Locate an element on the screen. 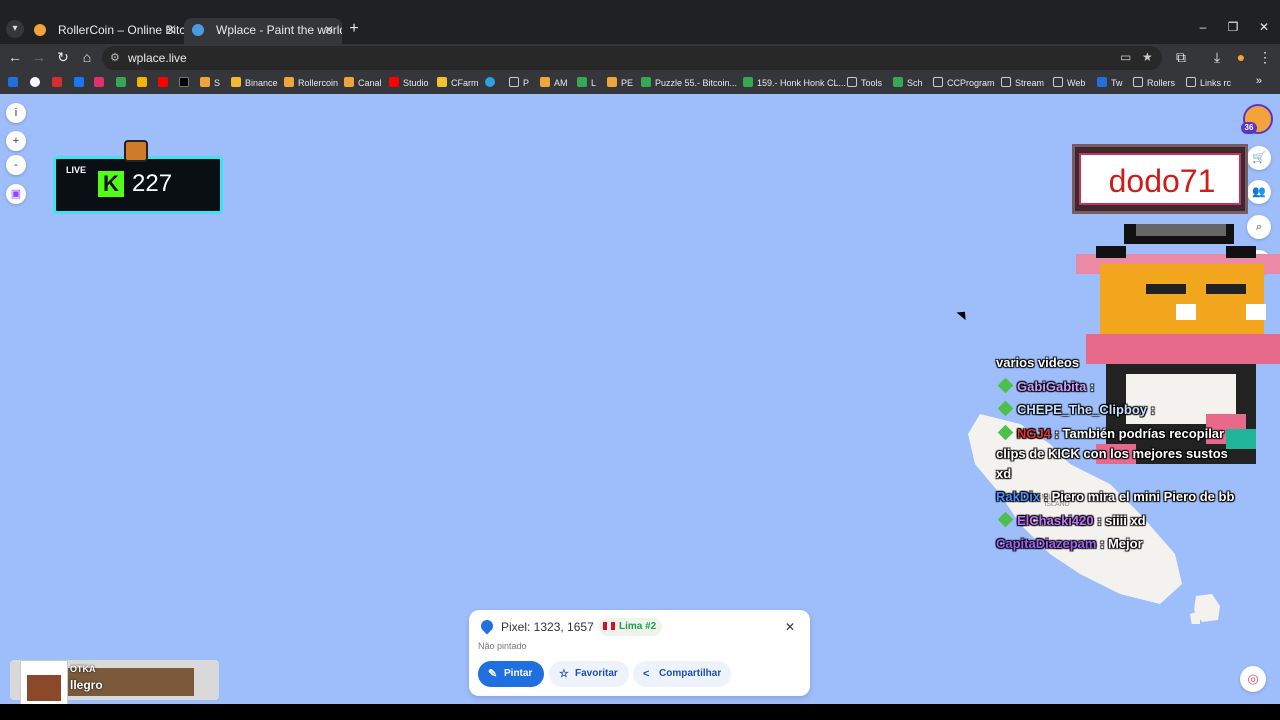 Image resolution: width=1280 pixels, height=720 pixels. bookmark-am: AM is located at coordinates (554, 83).